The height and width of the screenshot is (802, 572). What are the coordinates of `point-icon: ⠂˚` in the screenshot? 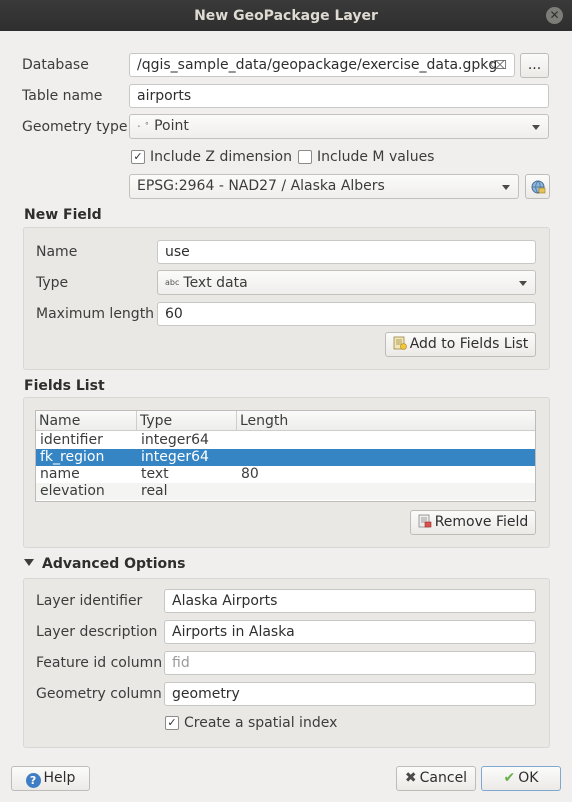 It's located at (144, 128).